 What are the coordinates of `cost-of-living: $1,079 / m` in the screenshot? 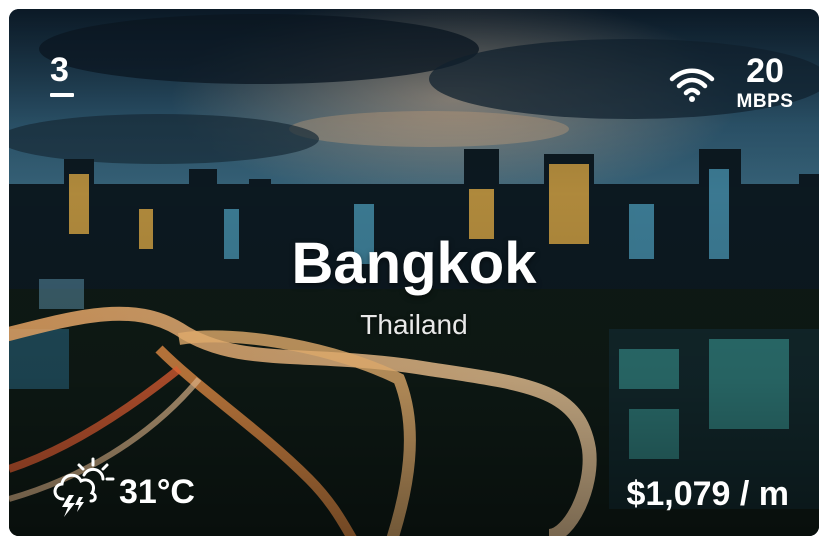 It's located at (707, 494).